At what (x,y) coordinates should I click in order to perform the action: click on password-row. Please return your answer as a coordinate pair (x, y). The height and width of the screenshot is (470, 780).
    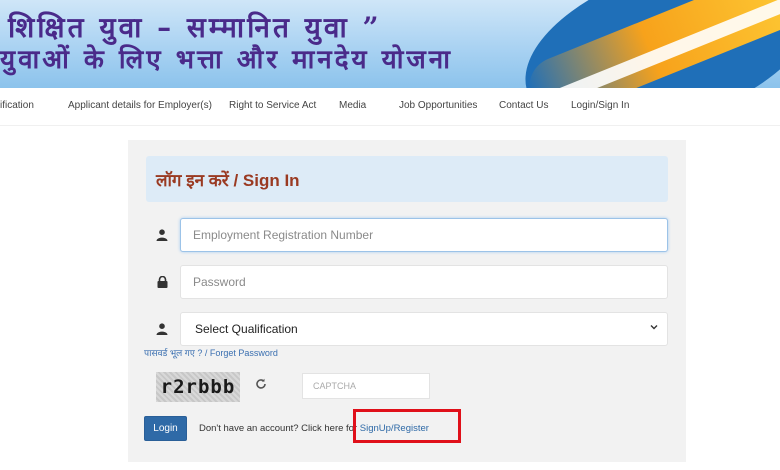
    Looking at the image, I should click on (406, 282).